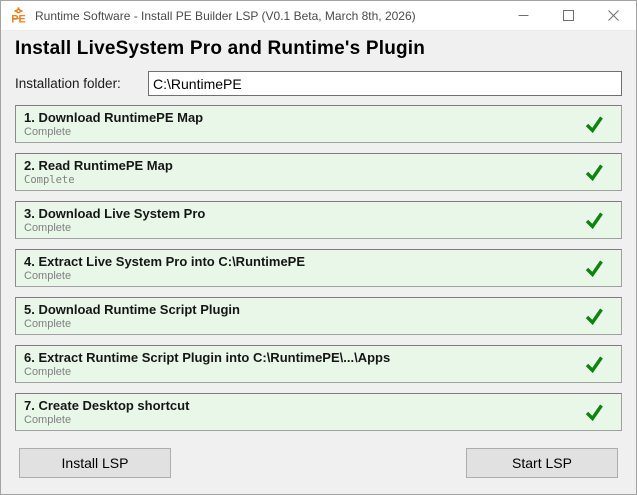 This screenshot has height=495, width=637. I want to click on step-title: 1. Download RuntimePE Map, so click(114, 117).